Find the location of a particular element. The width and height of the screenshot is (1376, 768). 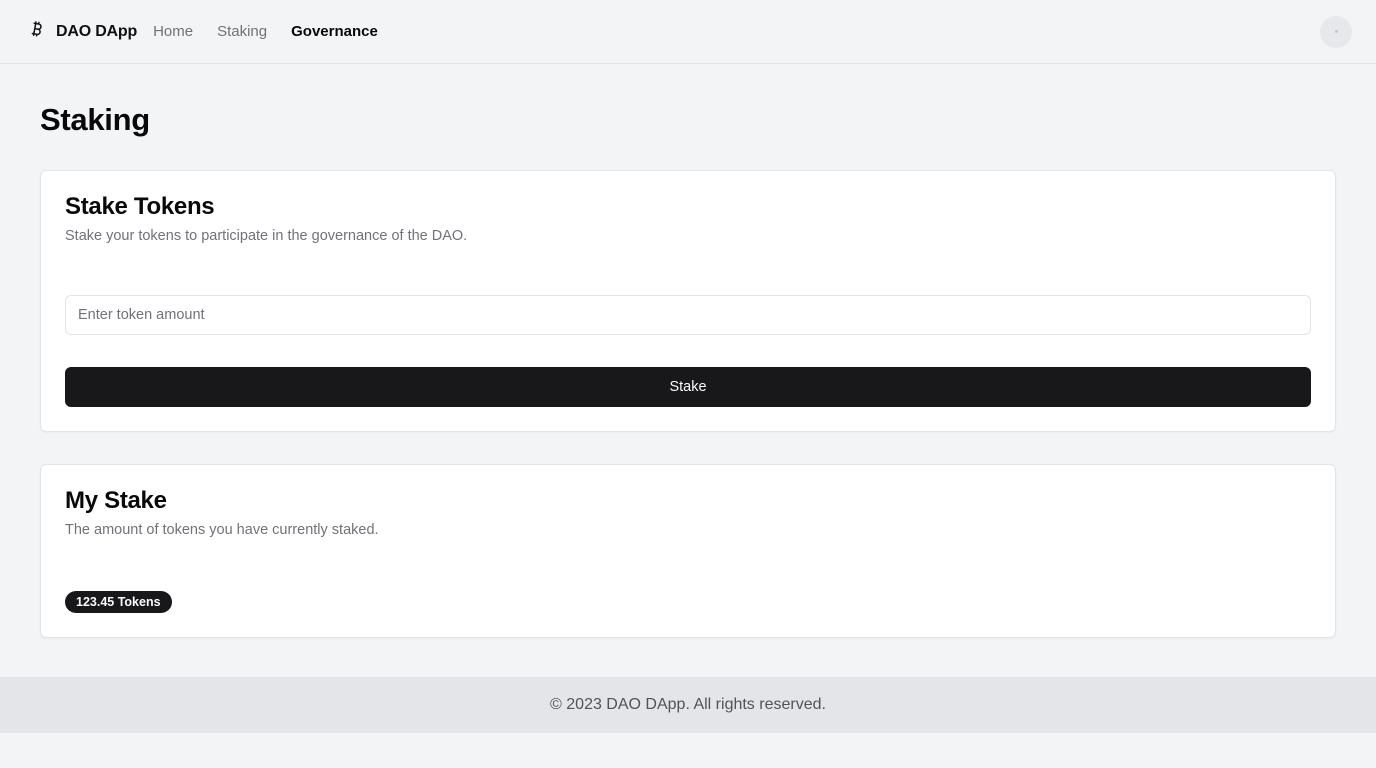

nav-home: Home is located at coordinates (173, 31).